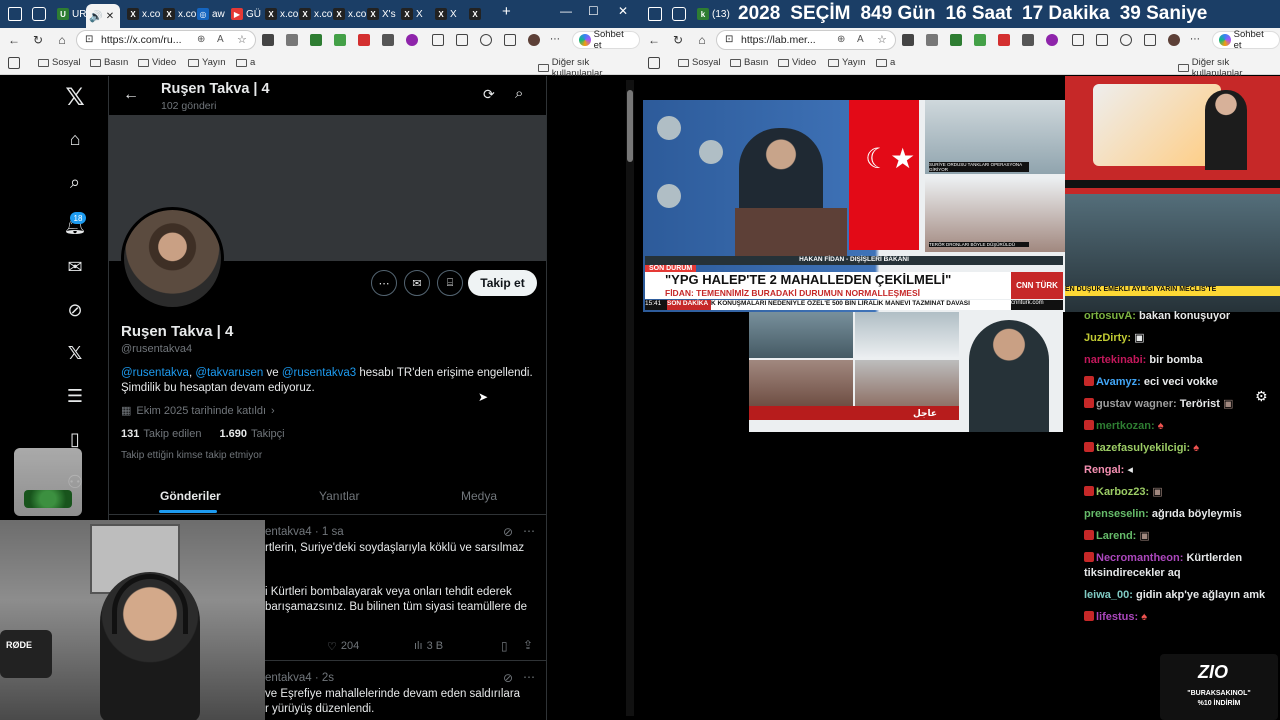  I want to click on follow-button: Takip et, so click(502, 283).